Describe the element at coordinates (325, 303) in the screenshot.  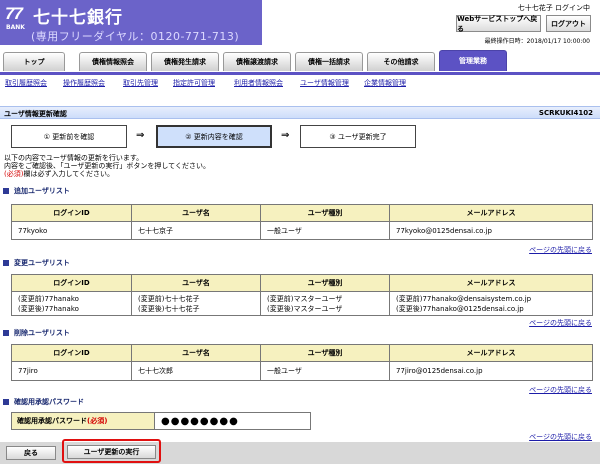
I see `cell-user-type: (変更前)マスターユーザ (変更後)マスターユーザ` at that location.